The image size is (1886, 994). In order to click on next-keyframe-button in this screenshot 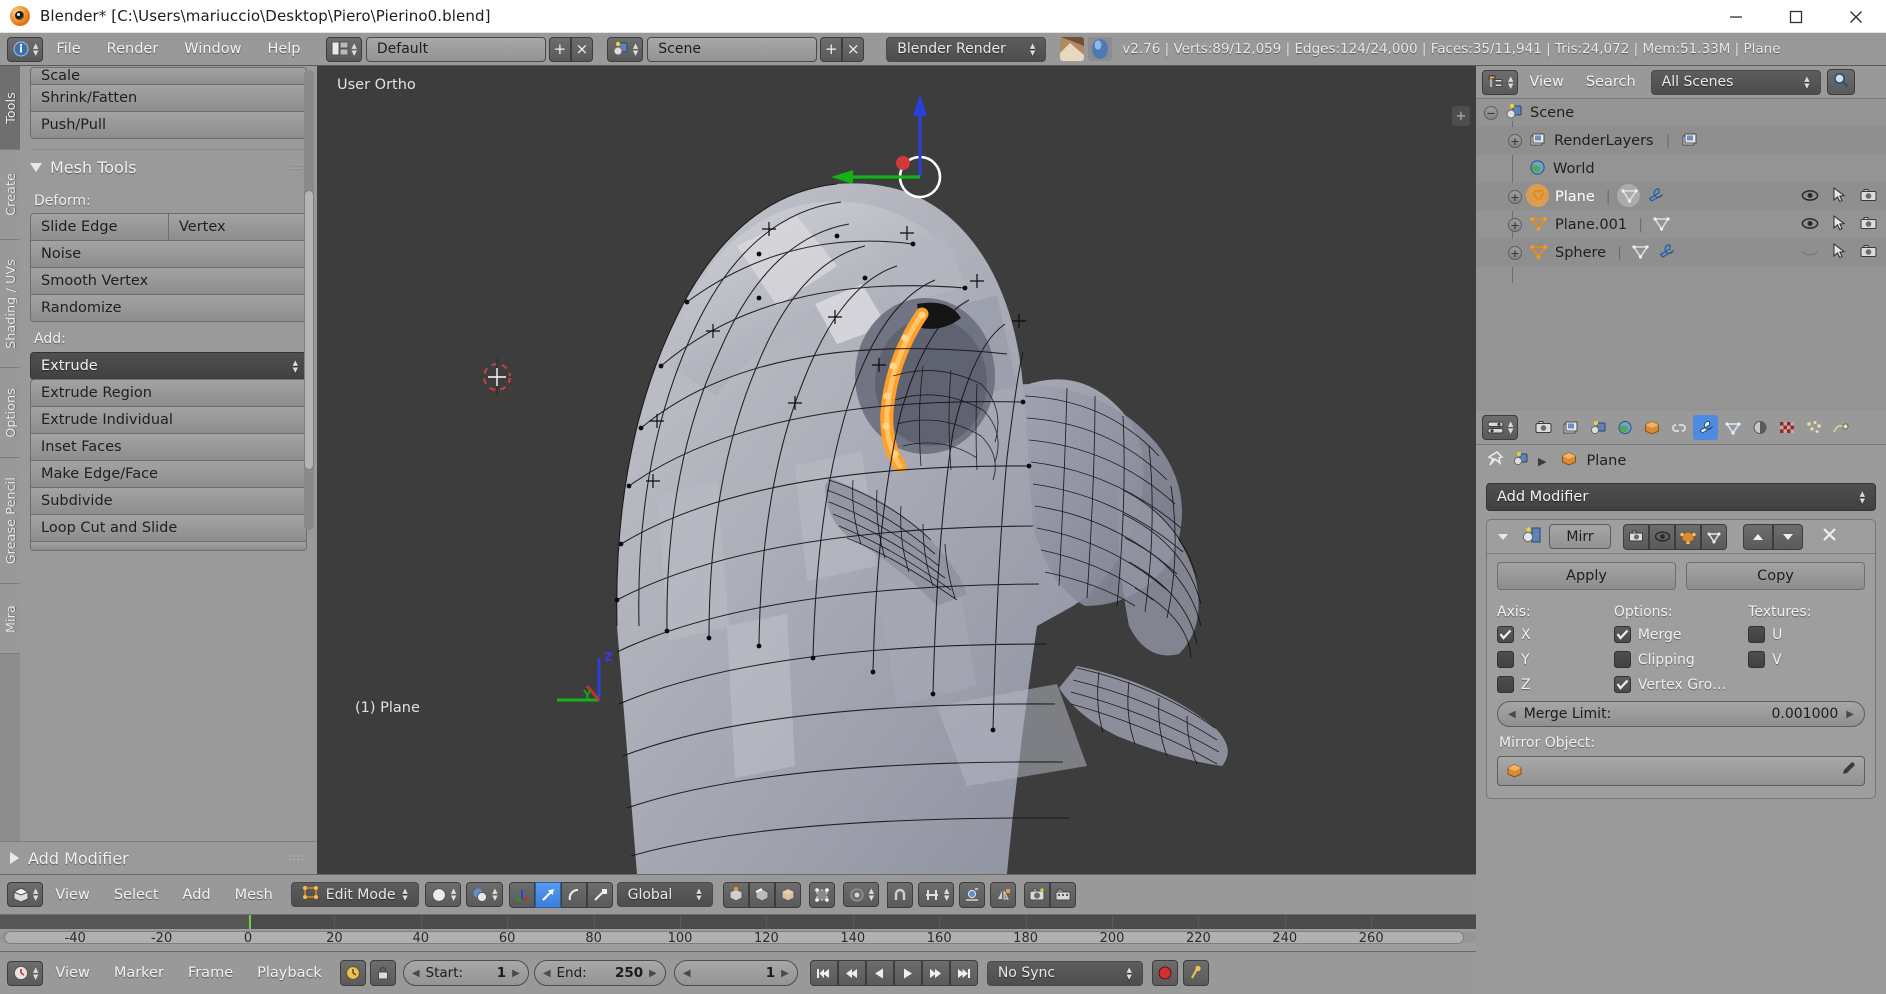, I will do `click(935, 973)`.